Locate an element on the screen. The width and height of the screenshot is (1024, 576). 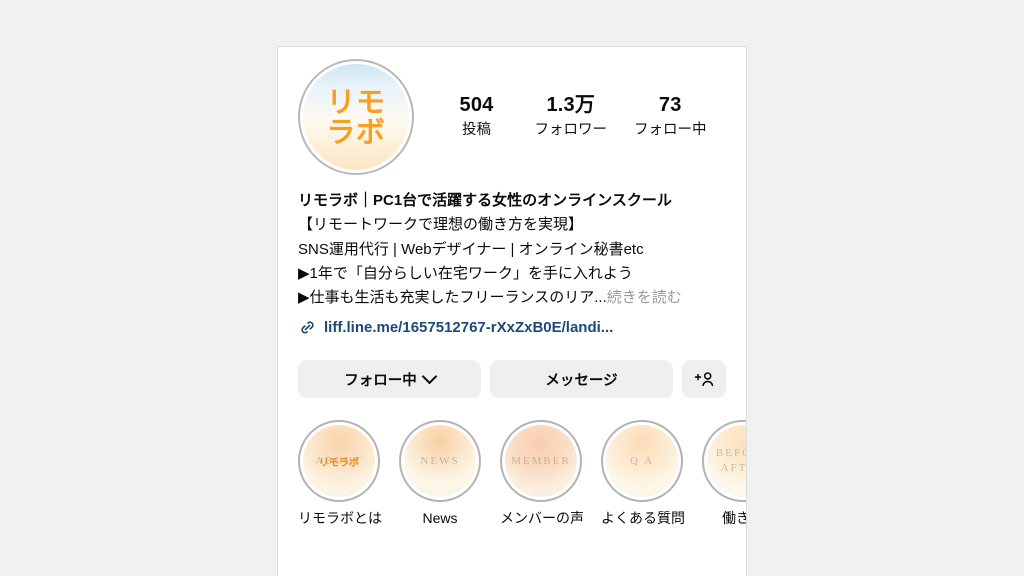
highlight-workstyle: BEFORE AFTER 働き方 is located at coordinates (724, 474).